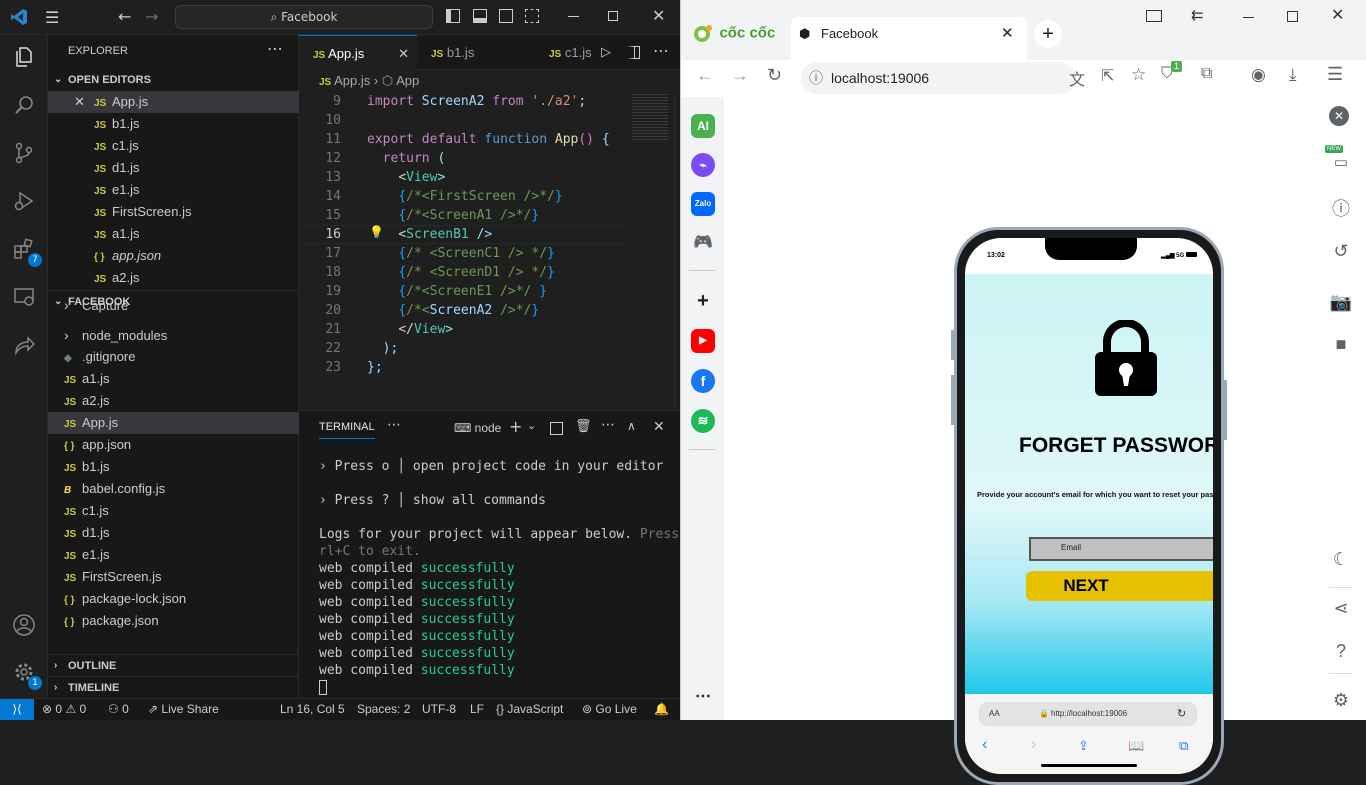 This screenshot has height=785, width=1366. What do you see at coordinates (531, 425) in the screenshot?
I see `chevron-down-icon: ⌄` at bounding box center [531, 425].